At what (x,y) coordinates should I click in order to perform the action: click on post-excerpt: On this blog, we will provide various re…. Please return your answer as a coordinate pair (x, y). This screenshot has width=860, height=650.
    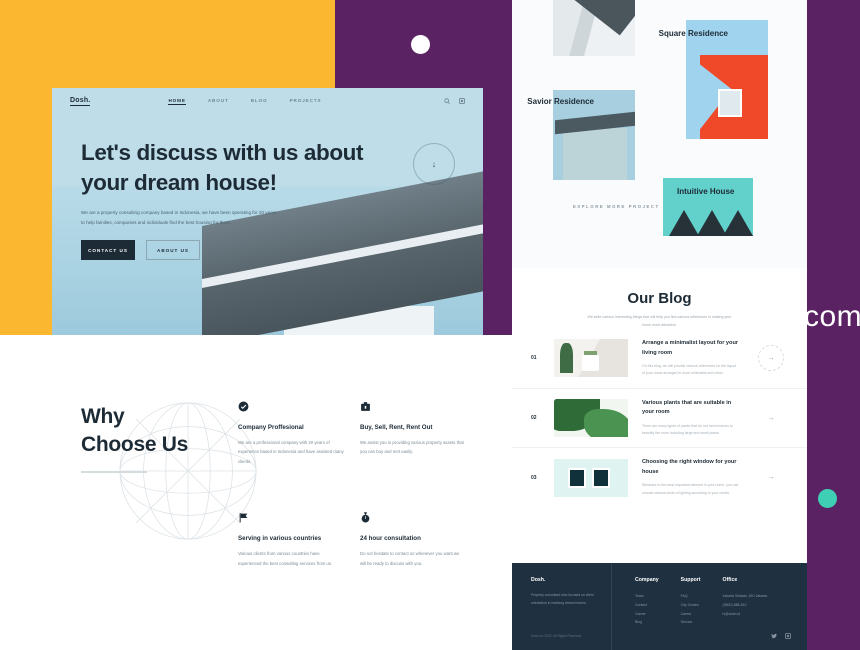
    Looking at the image, I should click on (689, 370).